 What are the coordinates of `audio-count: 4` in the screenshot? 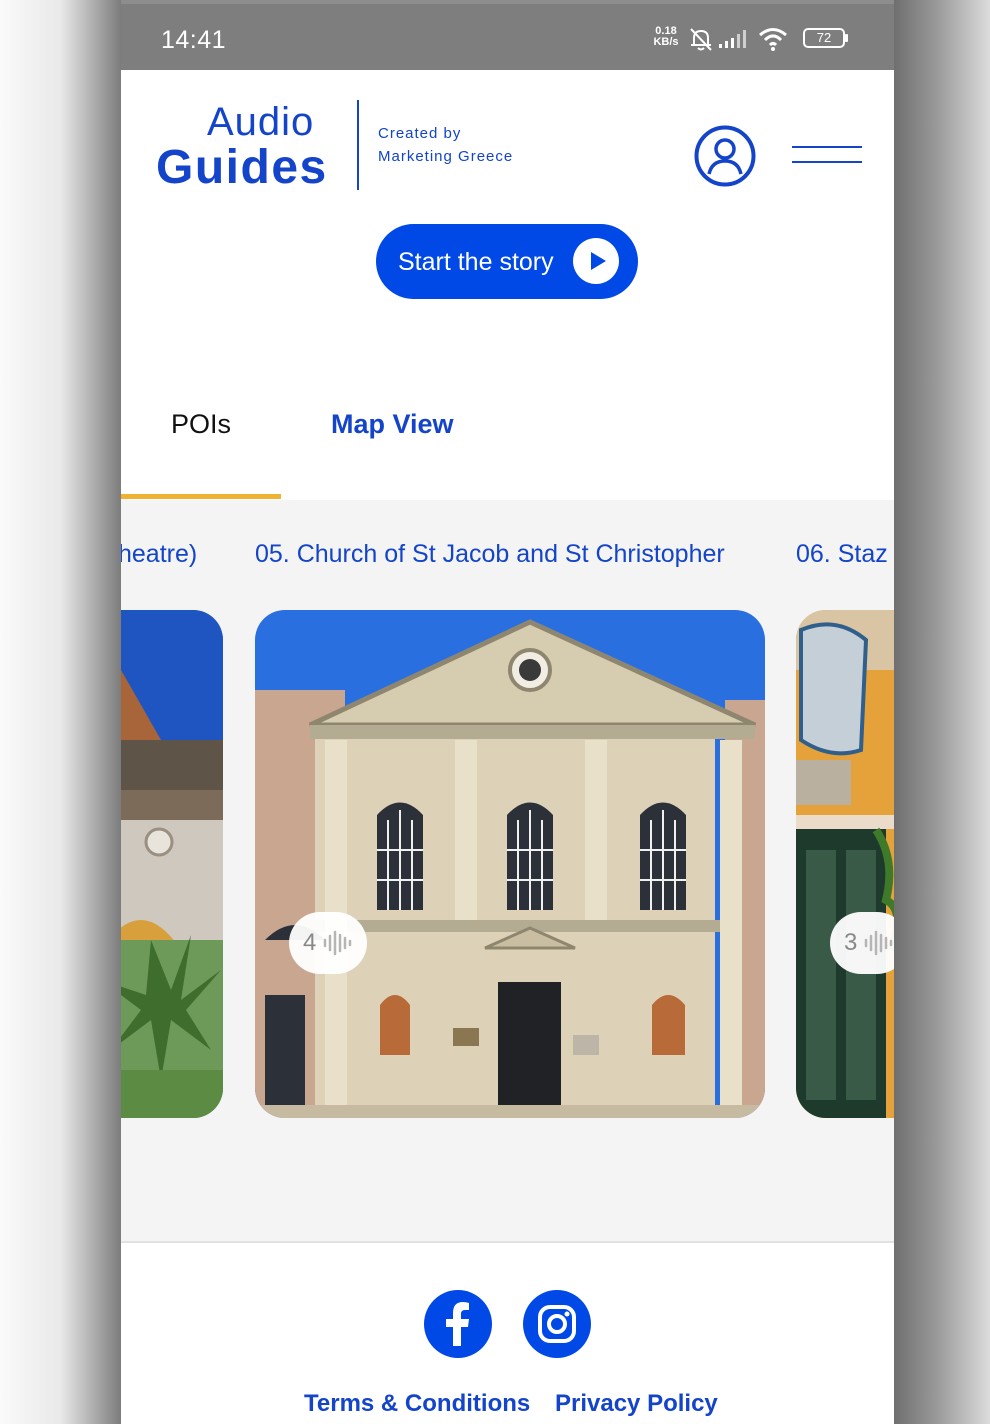 It's located at (310, 942).